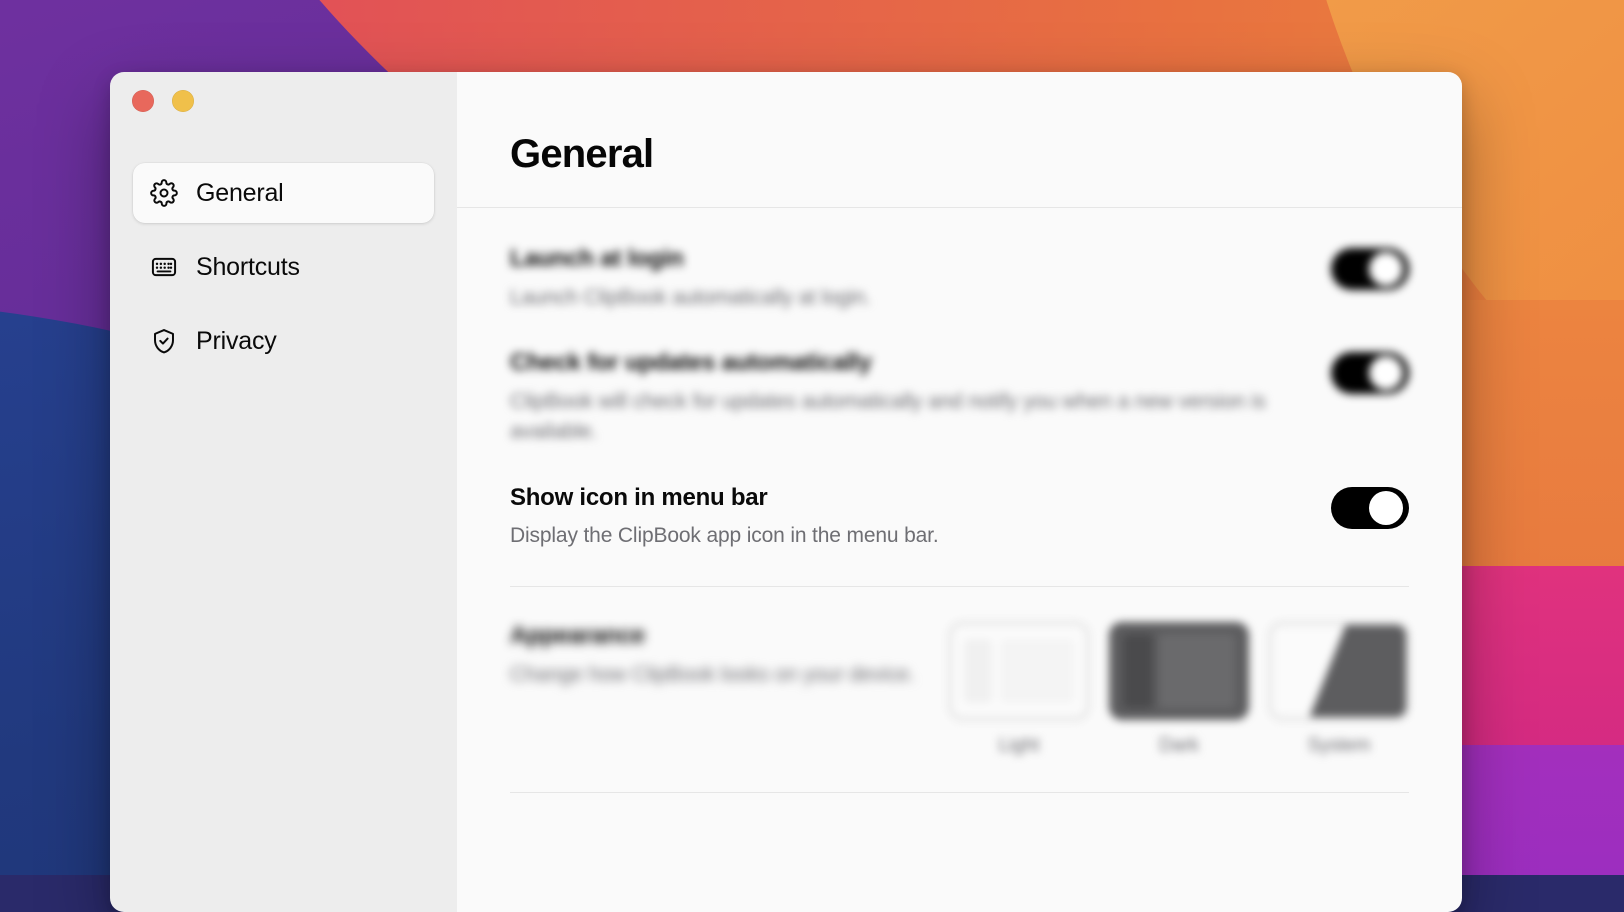 This screenshot has width=1624, height=912. I want to click on theme-thumb-light, so click(1019, 671).